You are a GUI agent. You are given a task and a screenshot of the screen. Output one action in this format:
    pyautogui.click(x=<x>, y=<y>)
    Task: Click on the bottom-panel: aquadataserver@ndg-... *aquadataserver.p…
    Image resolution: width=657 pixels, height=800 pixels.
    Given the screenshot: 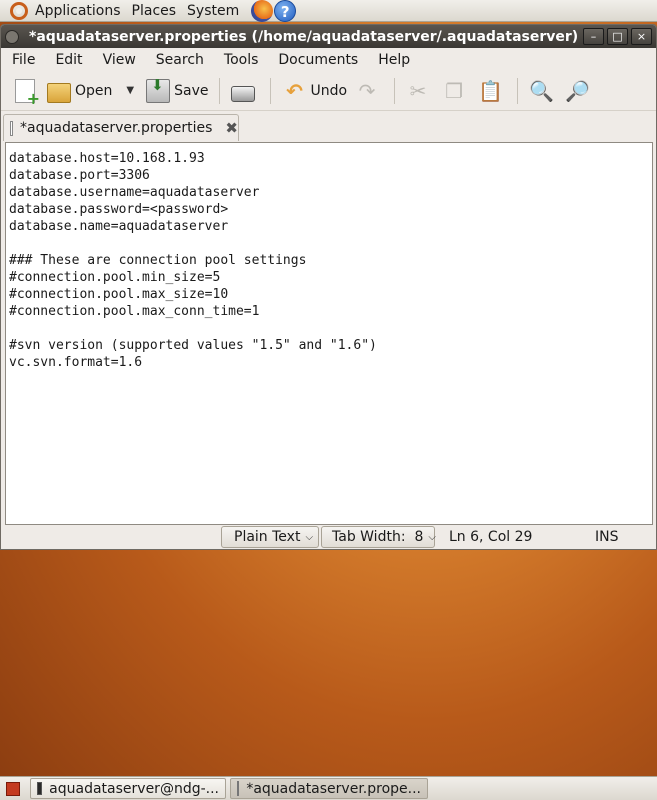 What is the action you would take?
    pyautogui.click(x=328, y=788)
    